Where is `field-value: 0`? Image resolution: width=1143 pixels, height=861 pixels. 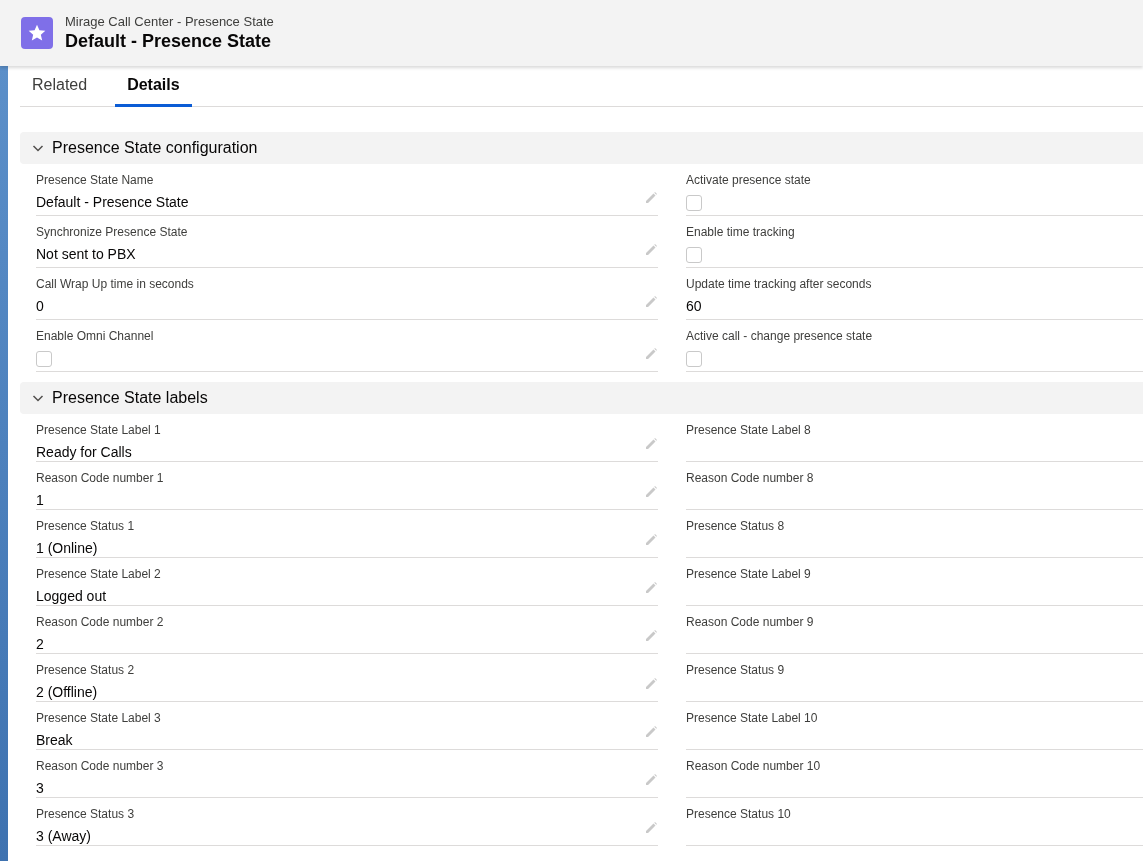 field-value: 0 is located at coordinates (40, 306).